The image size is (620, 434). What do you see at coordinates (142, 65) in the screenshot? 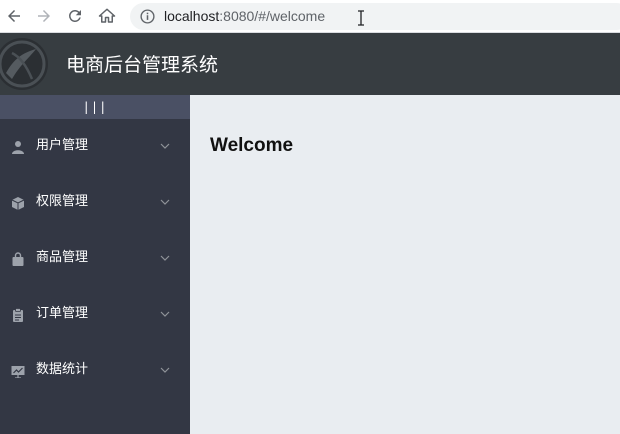
I see `app-title: 电商后台管理系统` at bounding box center [142, 65].